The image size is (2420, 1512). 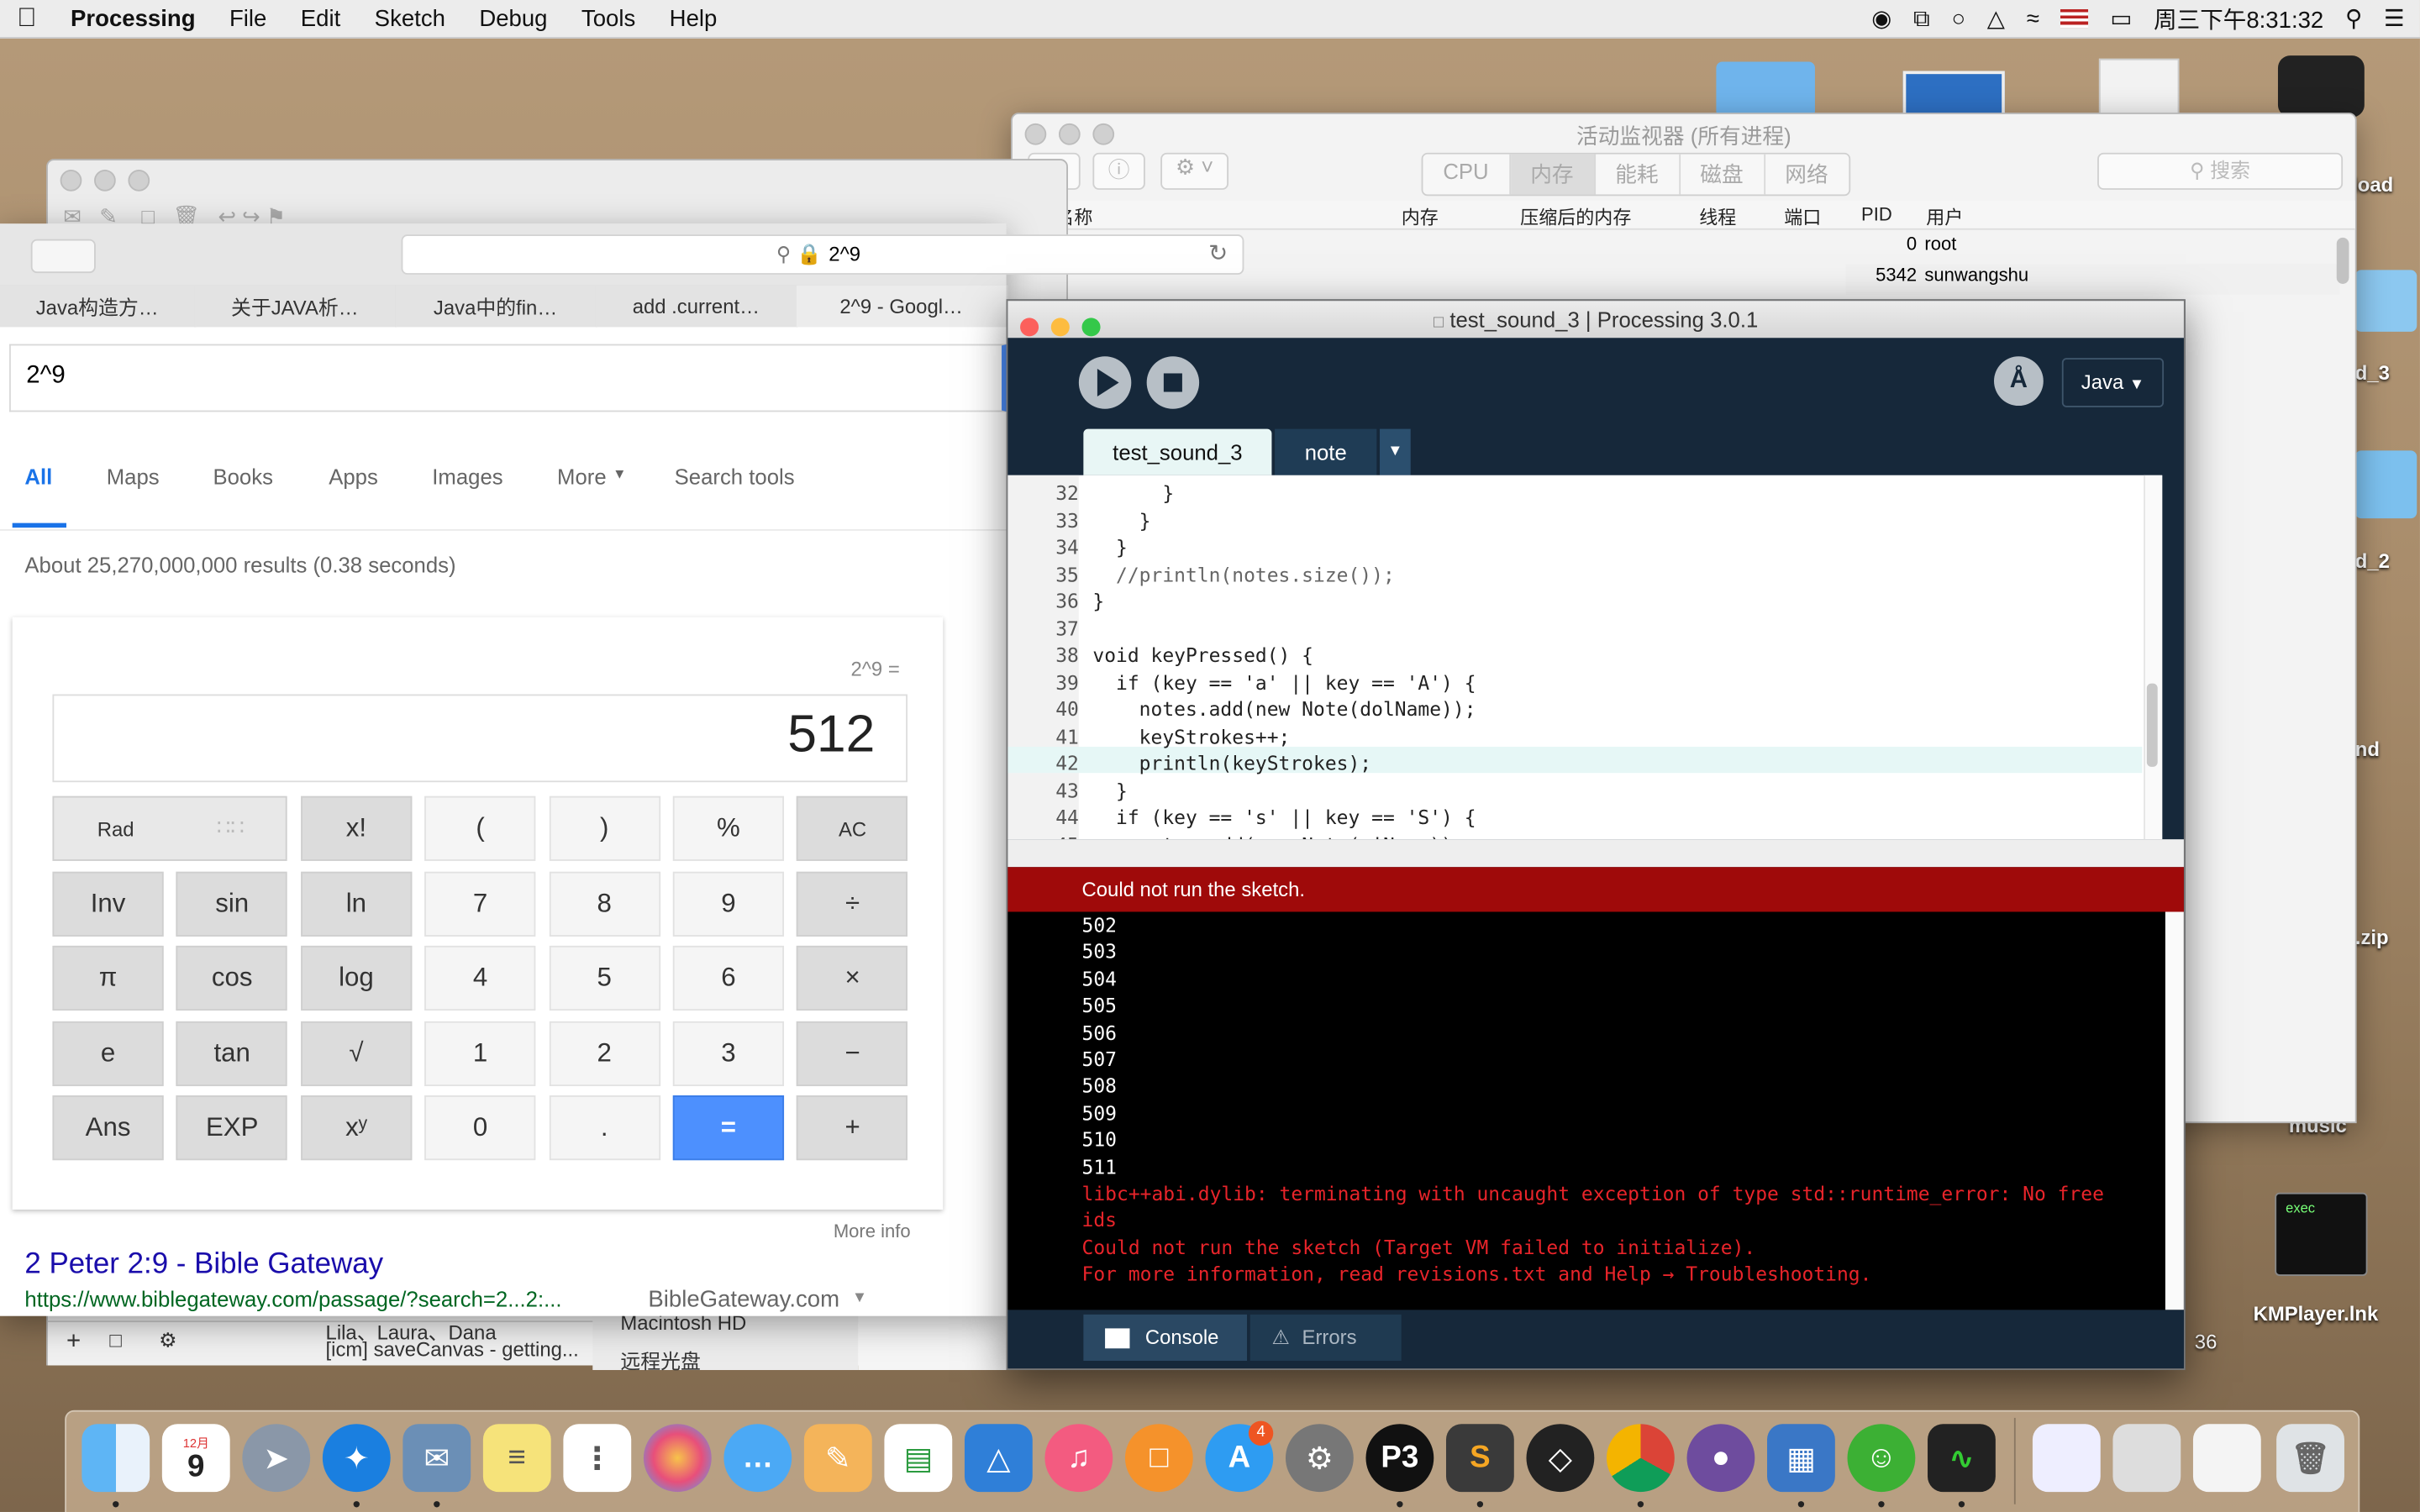 I want to click on tab-memory: 内存, so click(x=1553, y=174).